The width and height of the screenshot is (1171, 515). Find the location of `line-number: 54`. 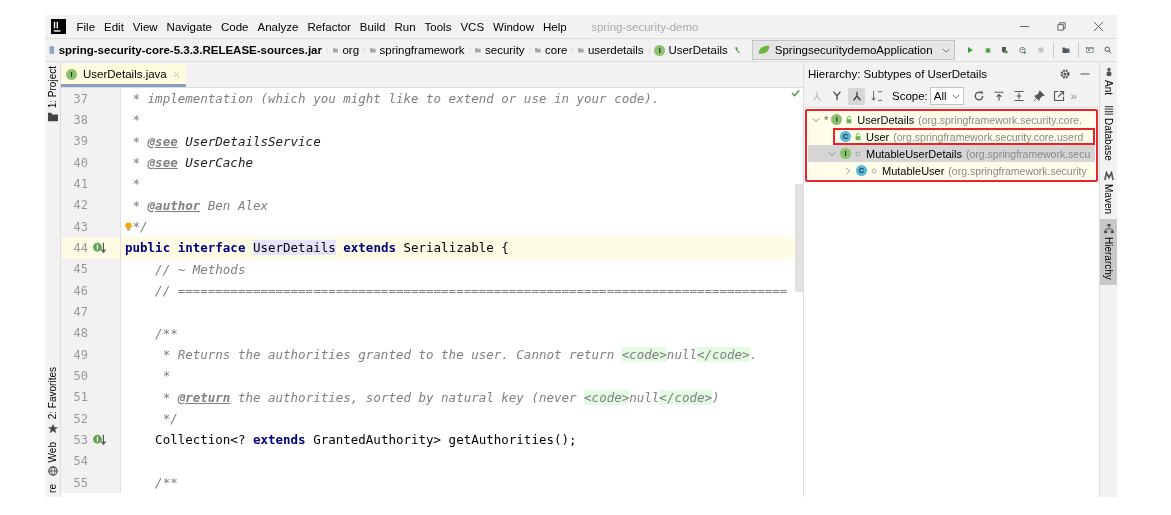

line-number: 54 is located at coordinates (80, 461).